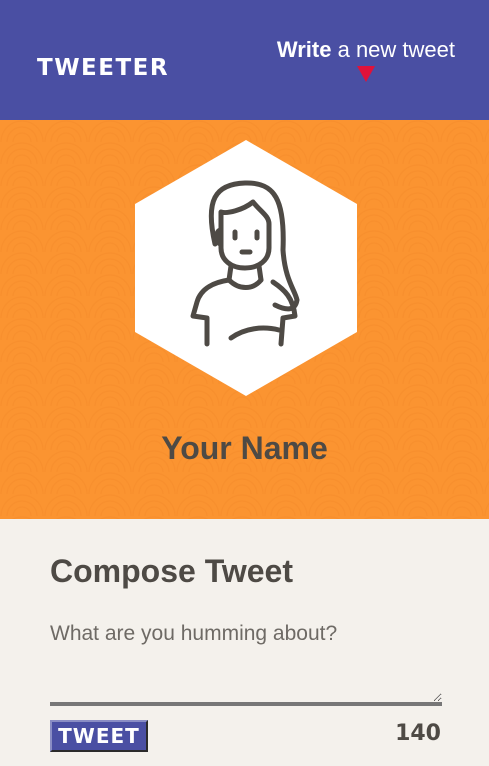 The width and height of the screenshot is (489, 766). Describe the element at coordinates (304, 49) in the screenshot. I see `write-new-tweet-bold: Write` at that location.